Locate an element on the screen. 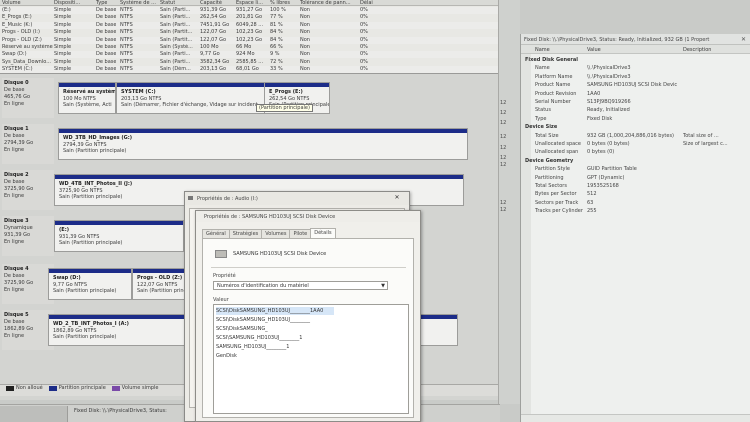 The image size is (750, 422). volume-cell: 931,27 Go is located at coordinates (249, 10).